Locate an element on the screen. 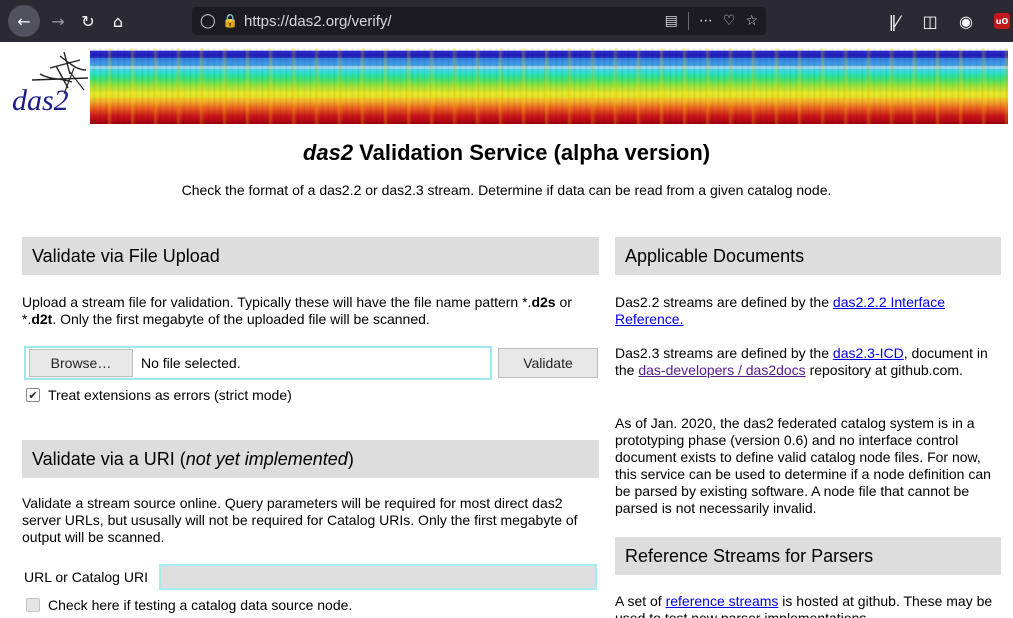 This screenshot has height=618, width=1013. title-emphasis: das2 is located at coordinates (328, 152).